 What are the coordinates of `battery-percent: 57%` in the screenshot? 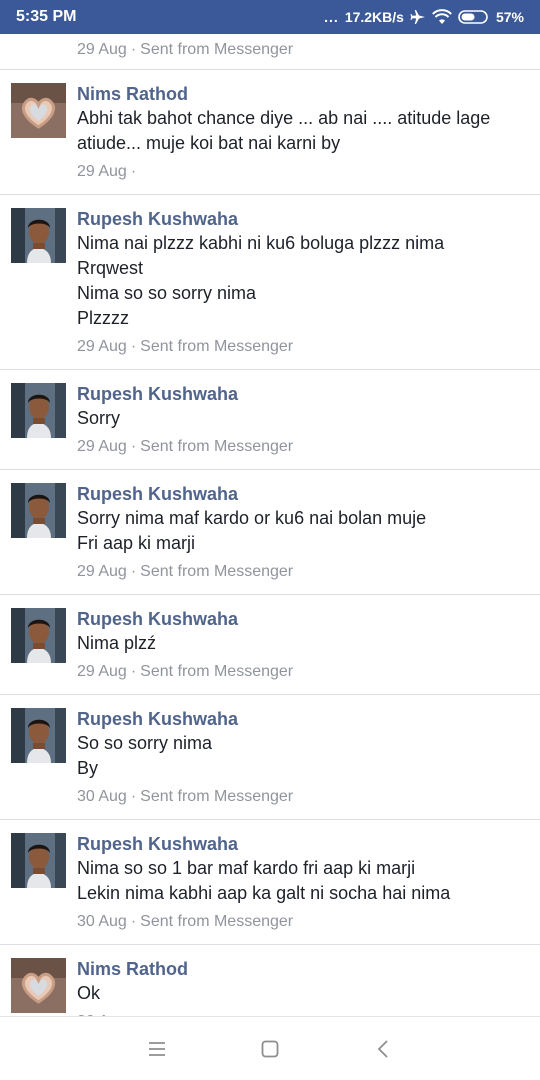 It's located at (509, 17).